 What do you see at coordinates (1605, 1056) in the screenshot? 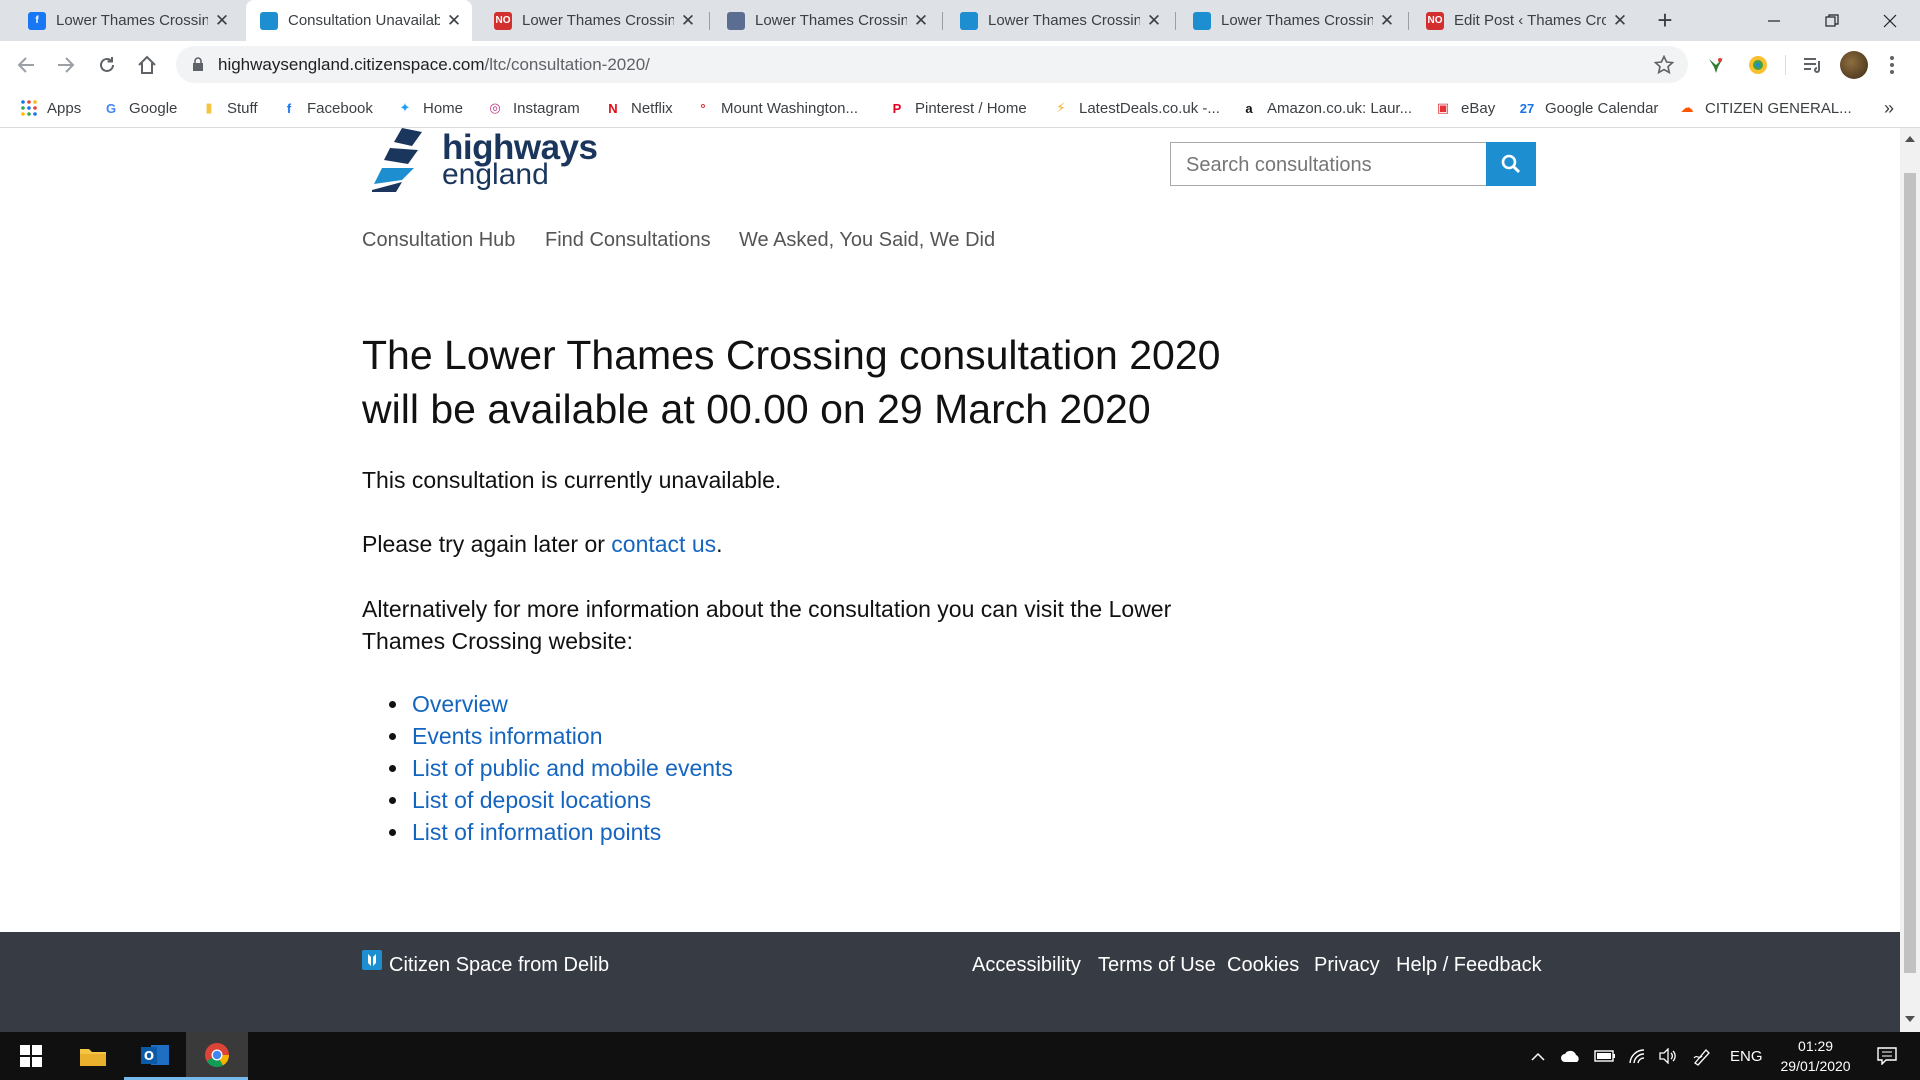
I see `battery-icon` at bounding box center [1605, 1056].